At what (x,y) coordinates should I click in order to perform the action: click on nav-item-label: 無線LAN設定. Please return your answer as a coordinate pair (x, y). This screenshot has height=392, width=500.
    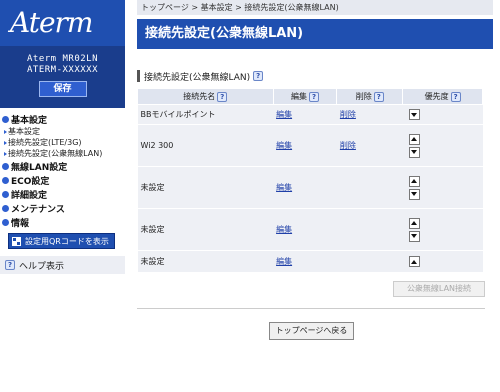
    Looking at the image, I should click on (39, 167).